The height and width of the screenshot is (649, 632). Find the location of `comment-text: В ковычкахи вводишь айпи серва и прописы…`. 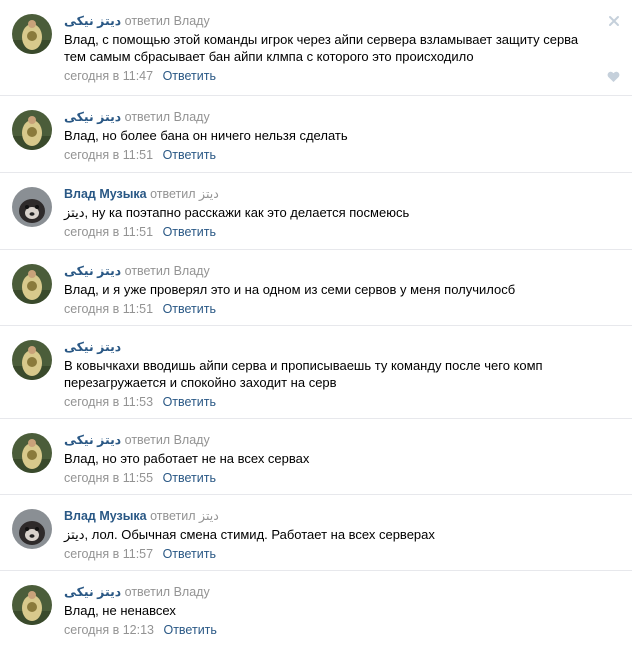

comment-text: В ковычкахи вводишь айпи серва и прописы… is located at coordinates (303, 374).